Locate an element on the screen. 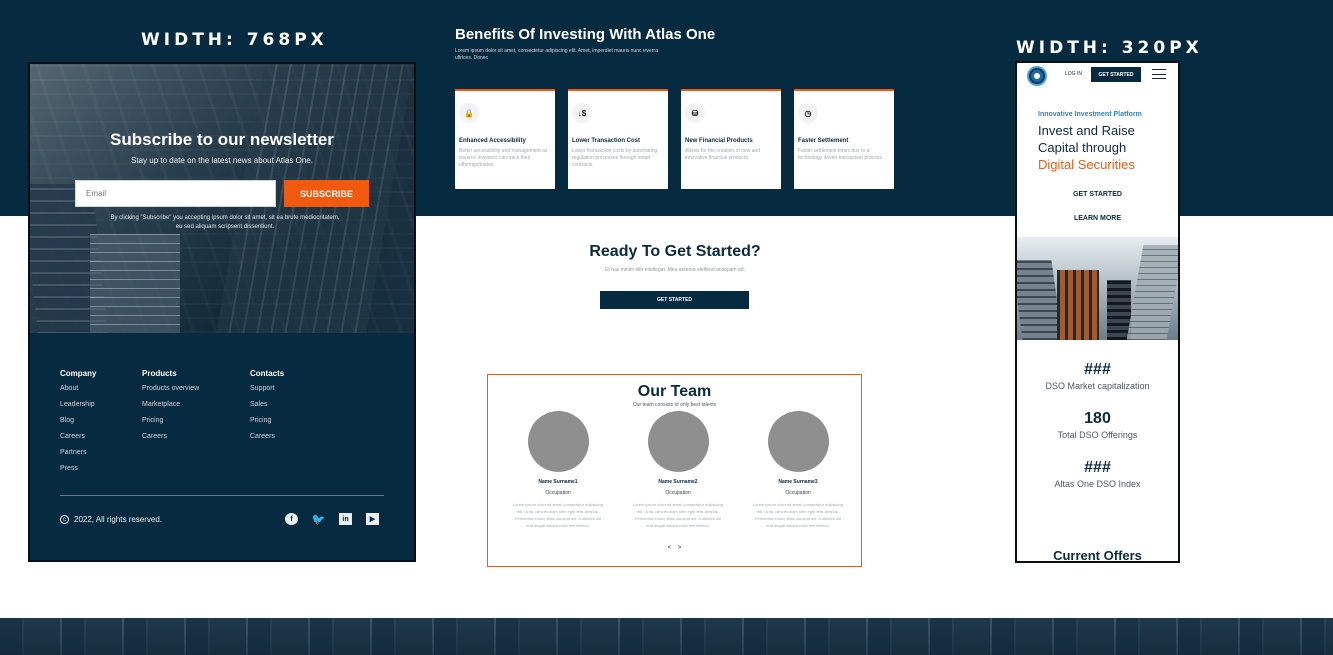  hero-get-started-link: GET STARTED is located at coordinates (1097, 194).